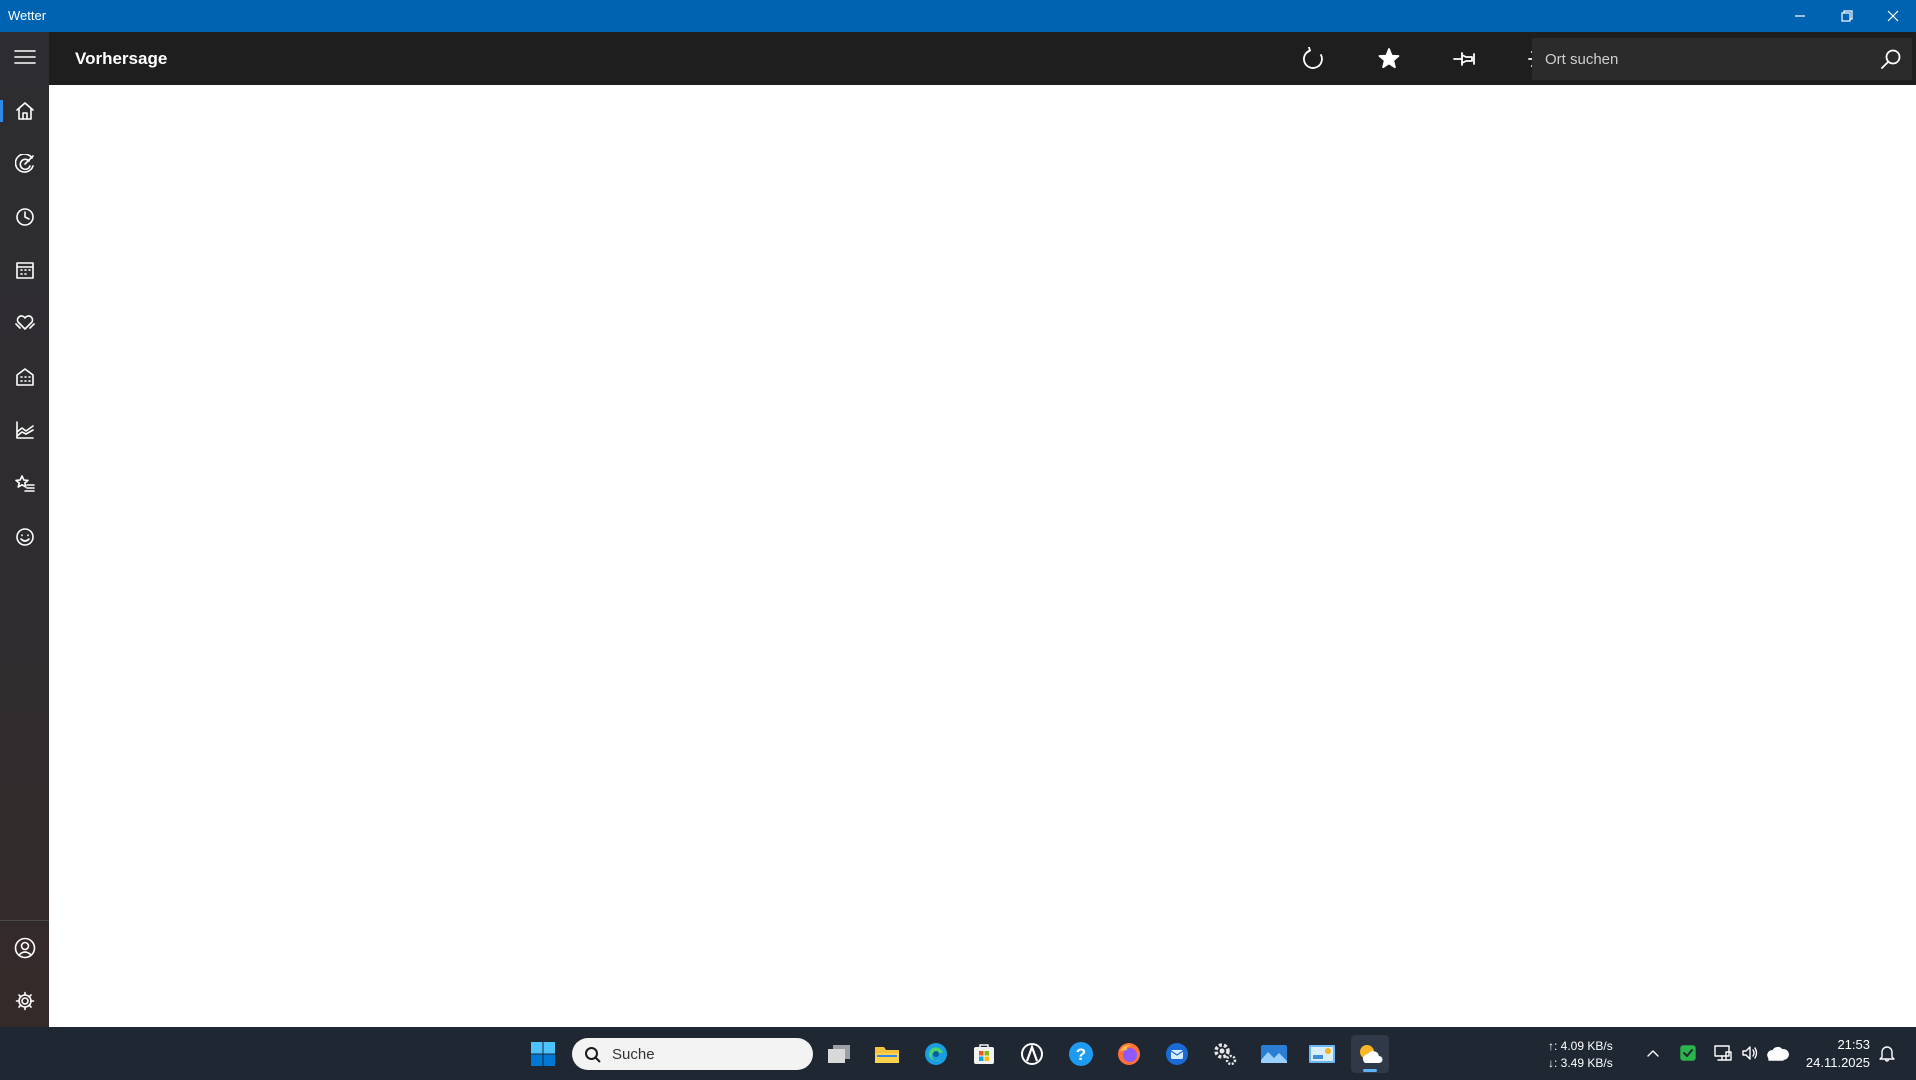  I want to click on building-icon, so click(24, 377).